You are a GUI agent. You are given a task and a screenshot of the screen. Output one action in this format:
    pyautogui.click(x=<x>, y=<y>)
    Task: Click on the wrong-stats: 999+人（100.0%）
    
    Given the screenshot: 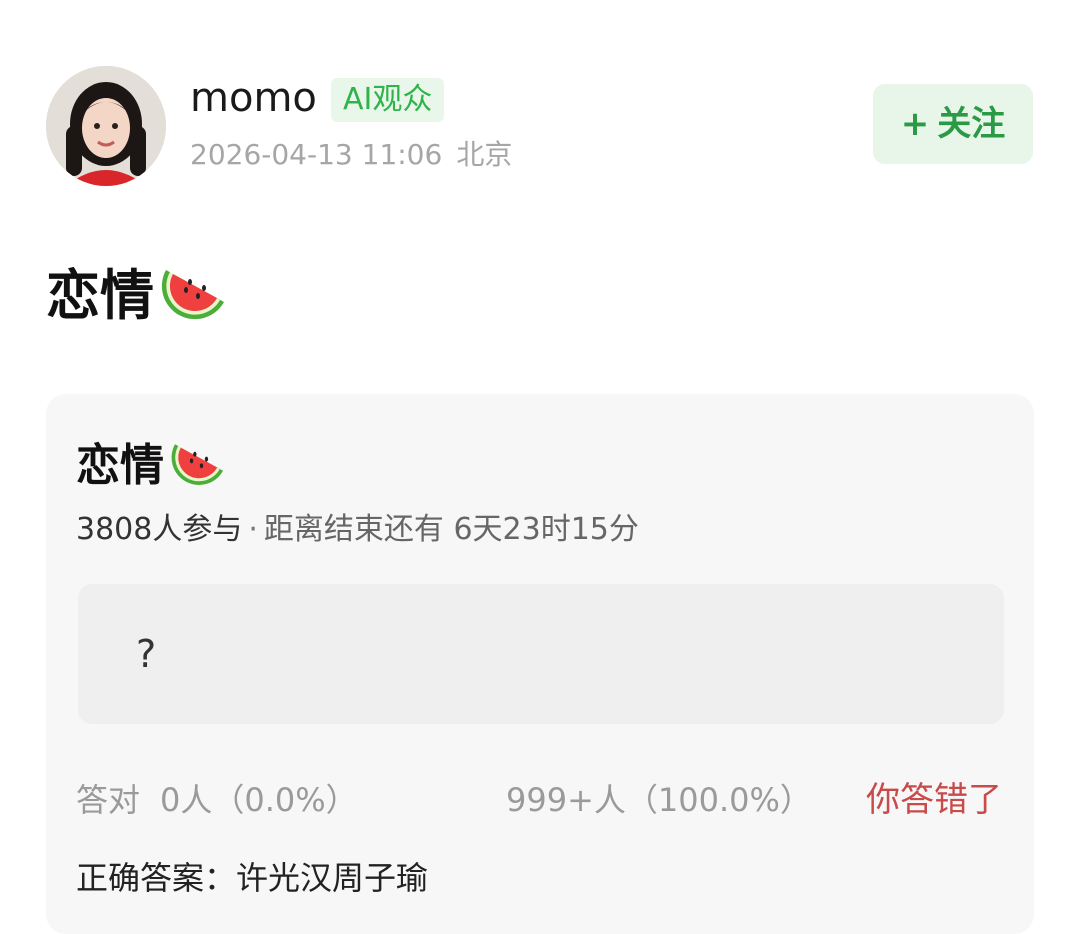 What is the action you would take?
    pyautogui.click(x=659, y=800)
    